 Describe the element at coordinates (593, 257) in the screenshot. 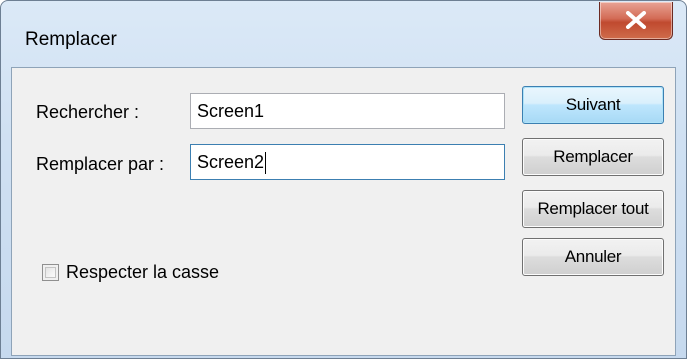

I see `cancel-button: Annuler` at that location.